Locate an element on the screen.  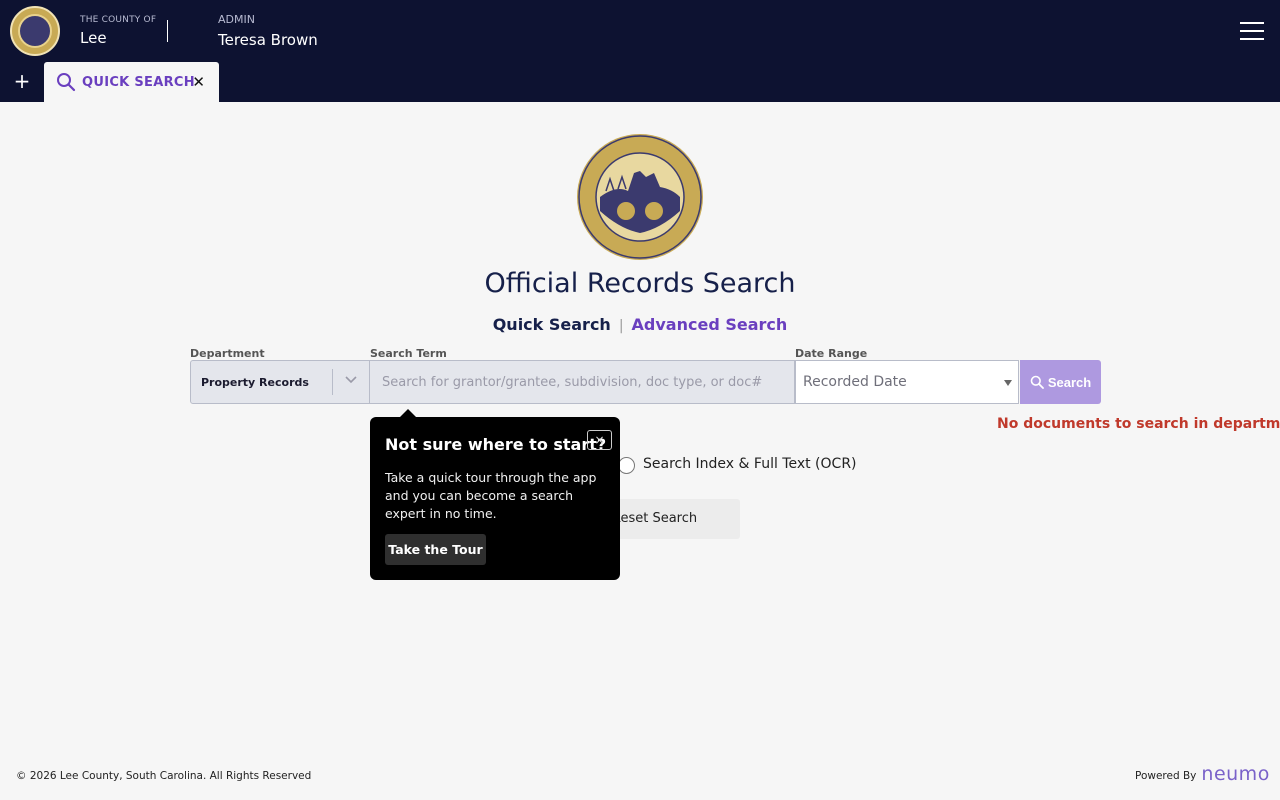
search-mode-links: Quick Search | Advanced Search is located at coordinates (640, 324).